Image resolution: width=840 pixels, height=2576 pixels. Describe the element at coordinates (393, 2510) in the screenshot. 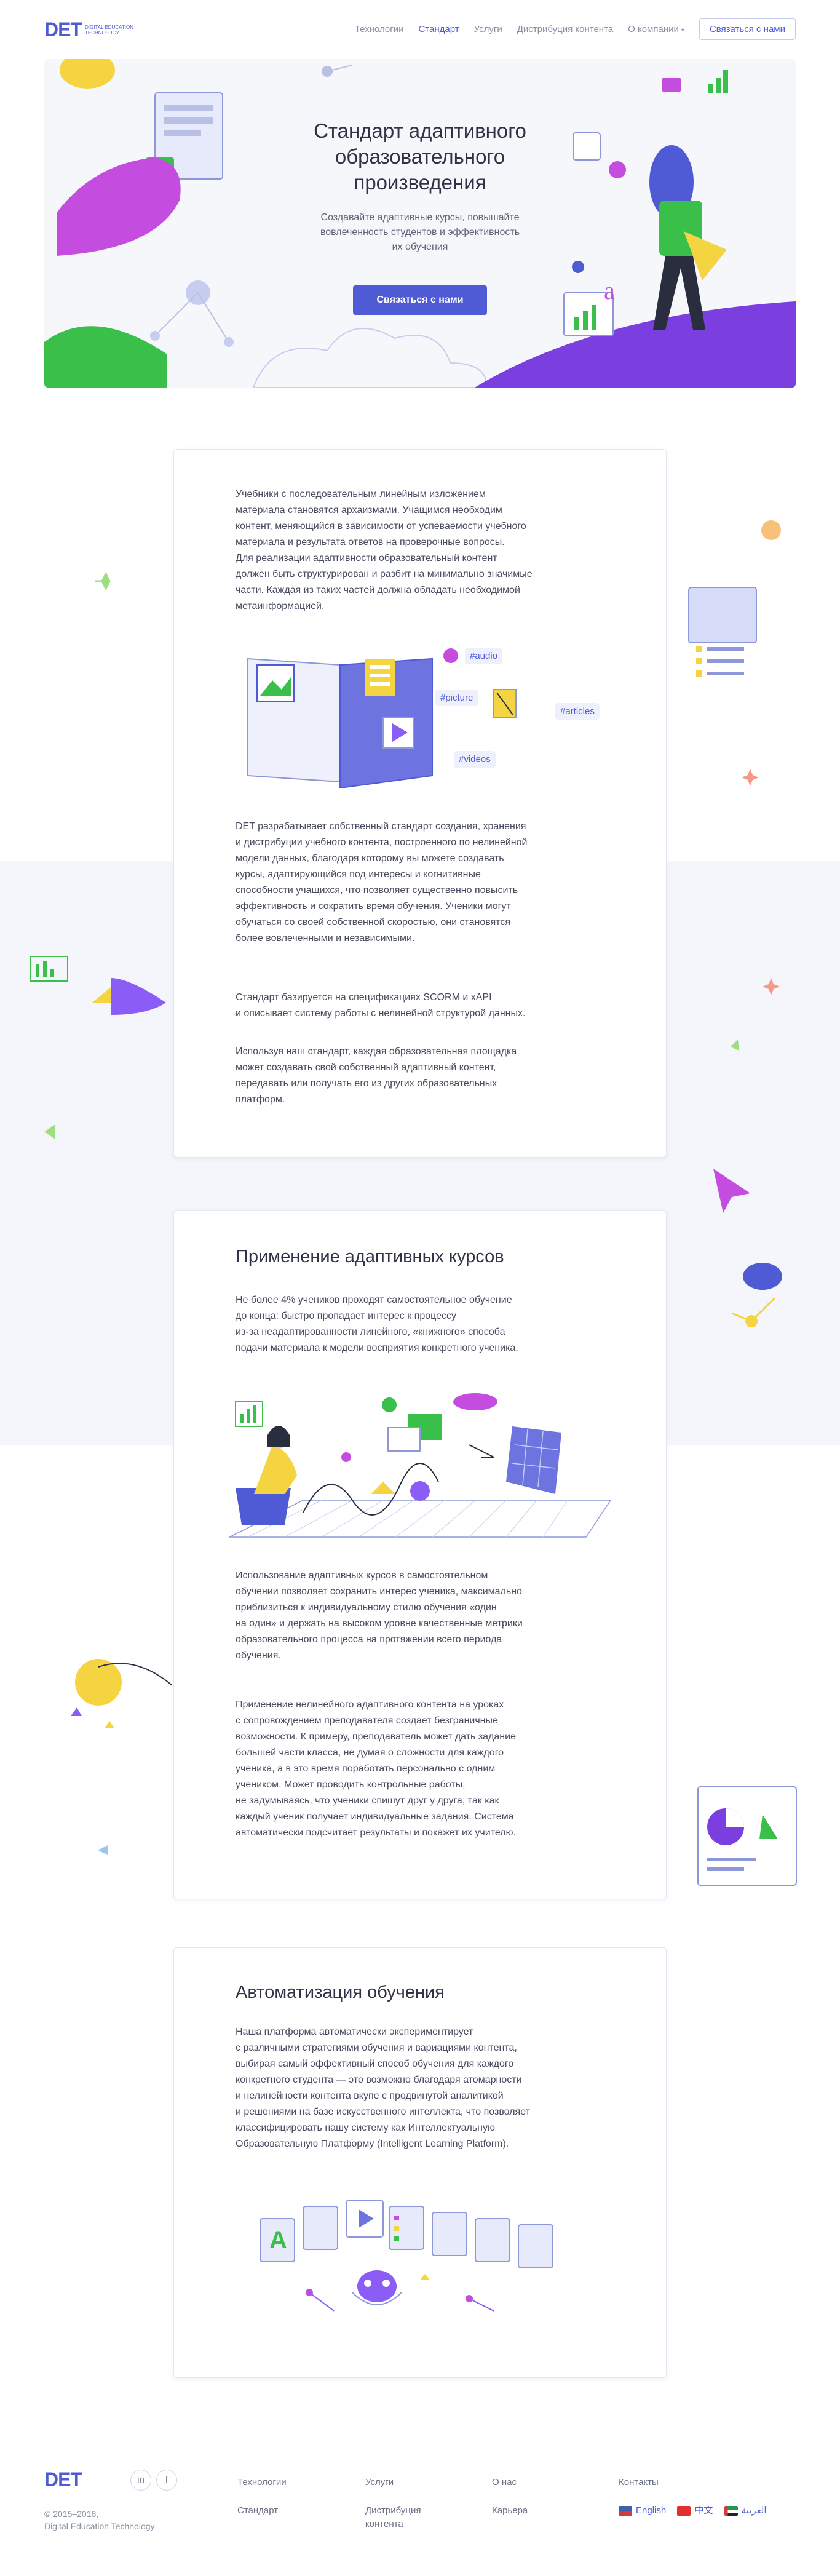

I see `link-line: Дистрибуция` at that location.